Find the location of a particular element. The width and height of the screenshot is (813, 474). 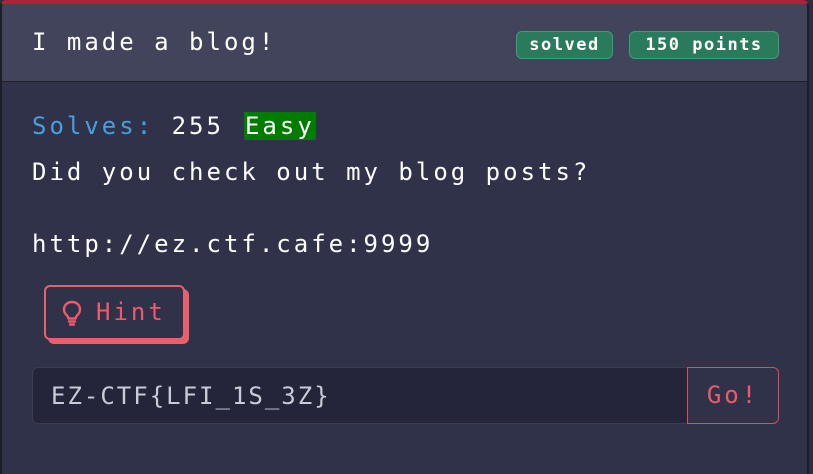

solves-label: Solves: is located at coordinates (93, 126).